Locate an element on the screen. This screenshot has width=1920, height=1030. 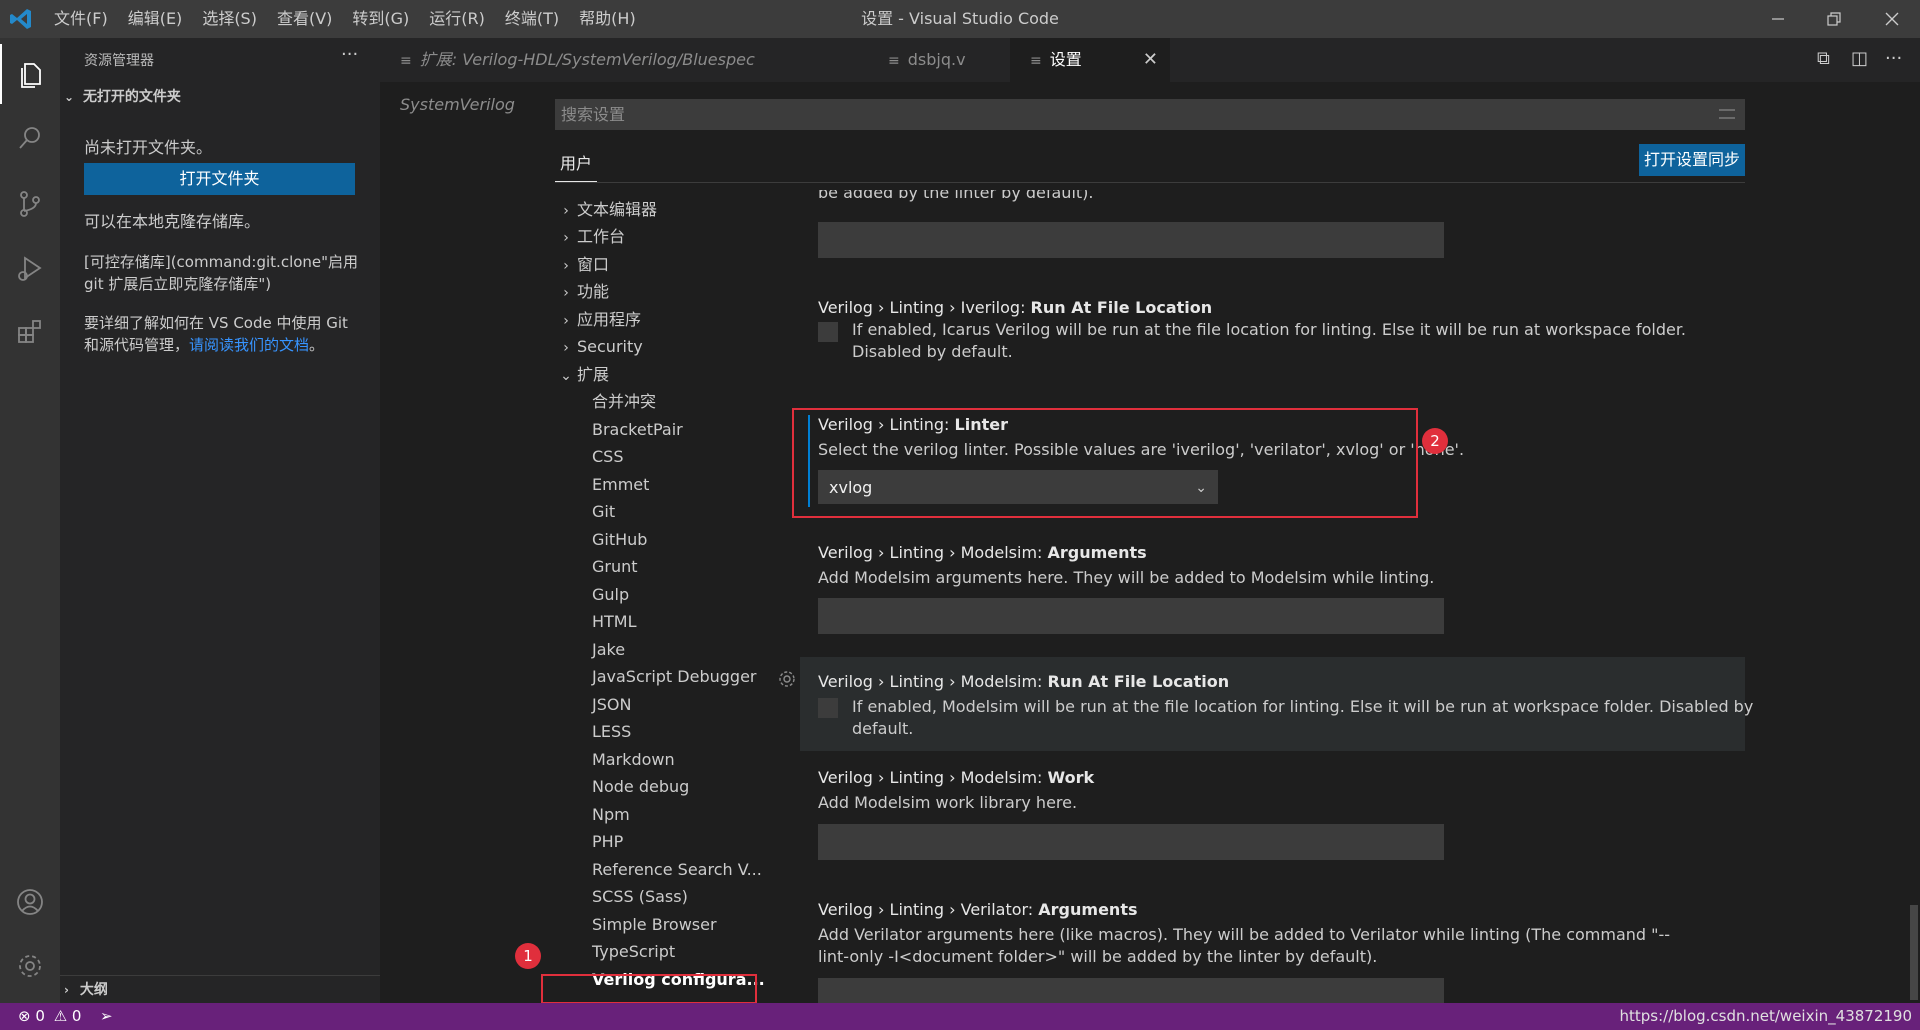
toc-ext-item: GitHub is located at coordinates (619, 540).